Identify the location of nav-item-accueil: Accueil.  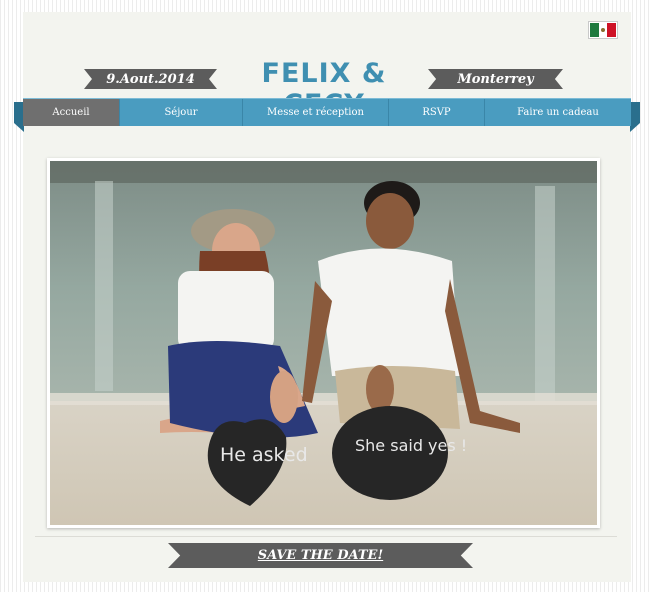
(71, 112).